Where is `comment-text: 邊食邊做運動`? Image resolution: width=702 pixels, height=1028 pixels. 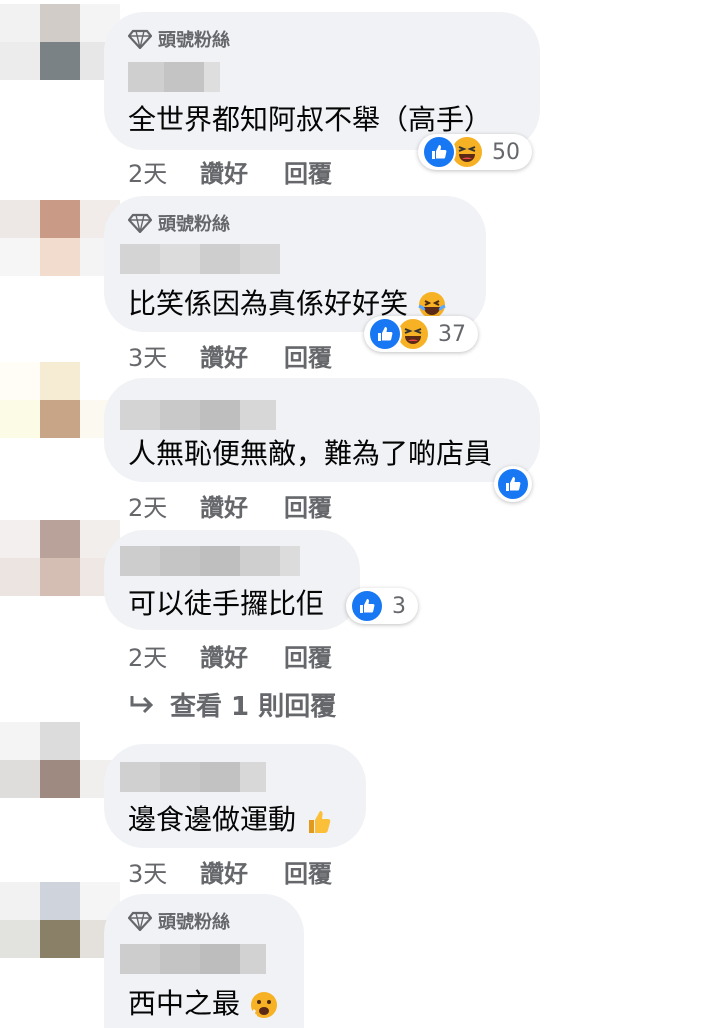
comment-text: 邊食邊做運動 is located at coordinates (230, 818).